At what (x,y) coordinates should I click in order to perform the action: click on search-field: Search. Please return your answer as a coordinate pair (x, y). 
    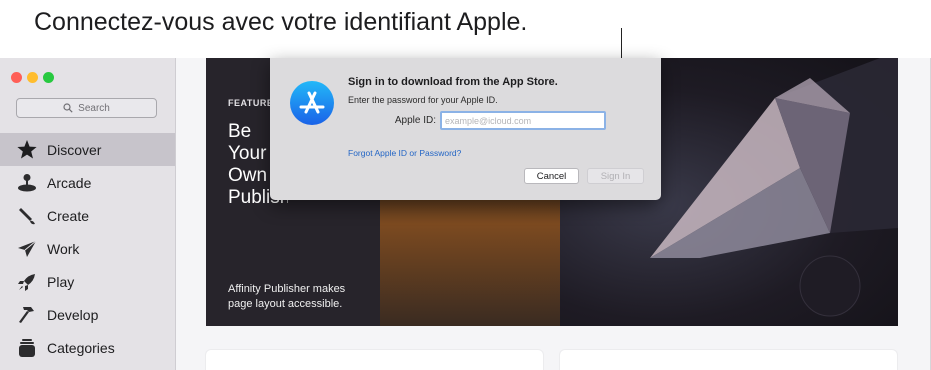
    Looking at the image, I should click on (86, 108).